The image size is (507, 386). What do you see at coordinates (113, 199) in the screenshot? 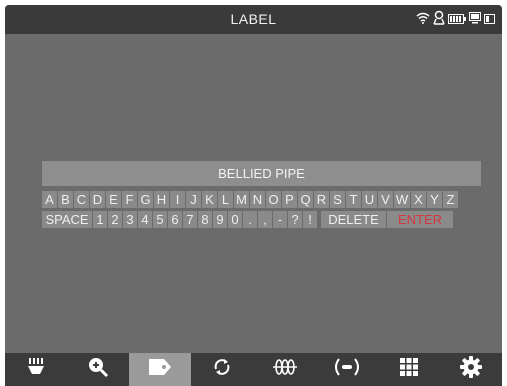
I see `key-e: E` at bounding box center [113, 199].